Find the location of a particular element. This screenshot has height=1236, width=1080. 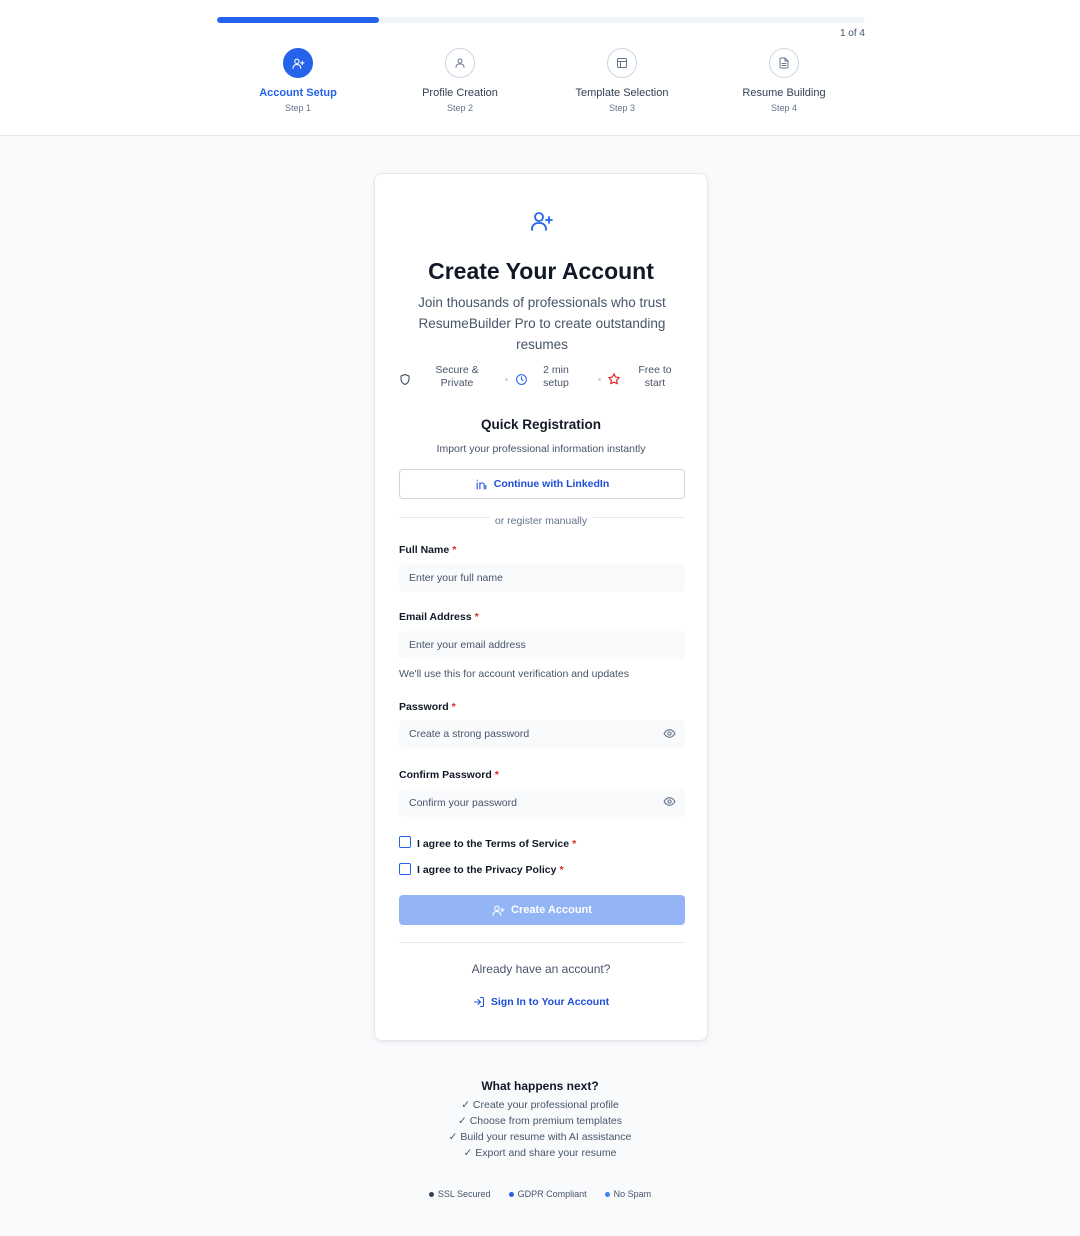

step-resume-building: Resume Building Step 4 is located at coordinates (784, 80).